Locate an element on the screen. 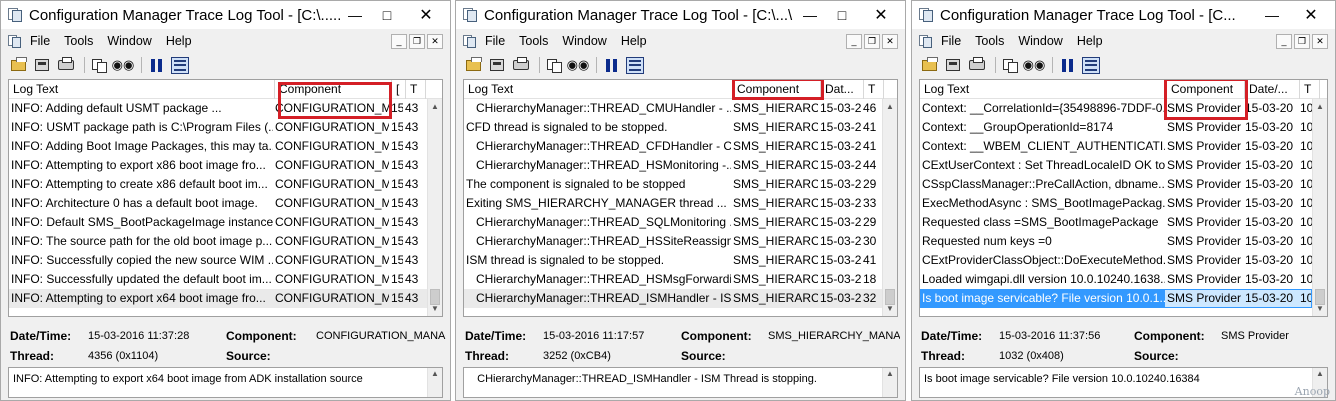  column-header-date: [ is located at coordinates (399, 89).